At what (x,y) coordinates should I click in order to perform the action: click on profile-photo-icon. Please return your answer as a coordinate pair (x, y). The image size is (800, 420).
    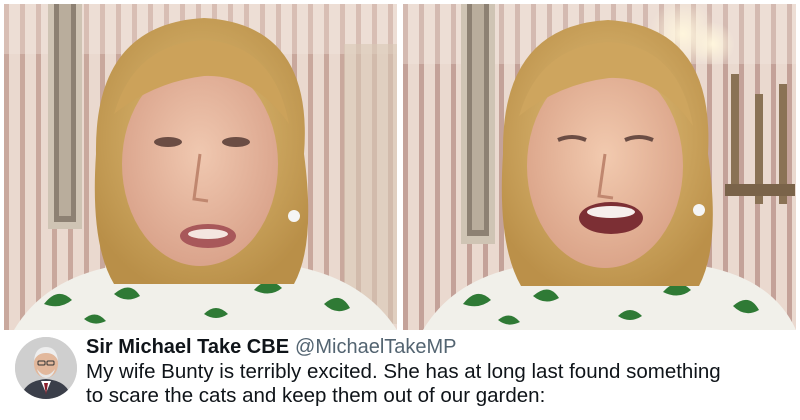
    Looking at the image, I should click on (46, 368).